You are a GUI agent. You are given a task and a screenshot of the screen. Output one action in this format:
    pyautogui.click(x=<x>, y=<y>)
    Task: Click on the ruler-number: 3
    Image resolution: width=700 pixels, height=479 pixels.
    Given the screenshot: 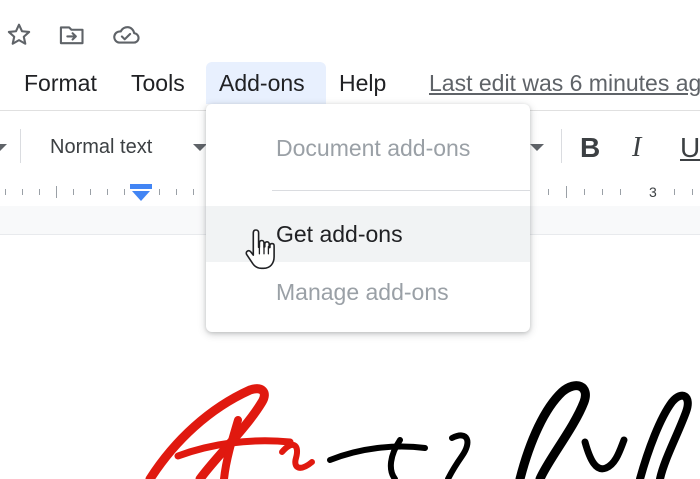 What is the action you would take?
    pyautogui.click(x=653, y=192)
    